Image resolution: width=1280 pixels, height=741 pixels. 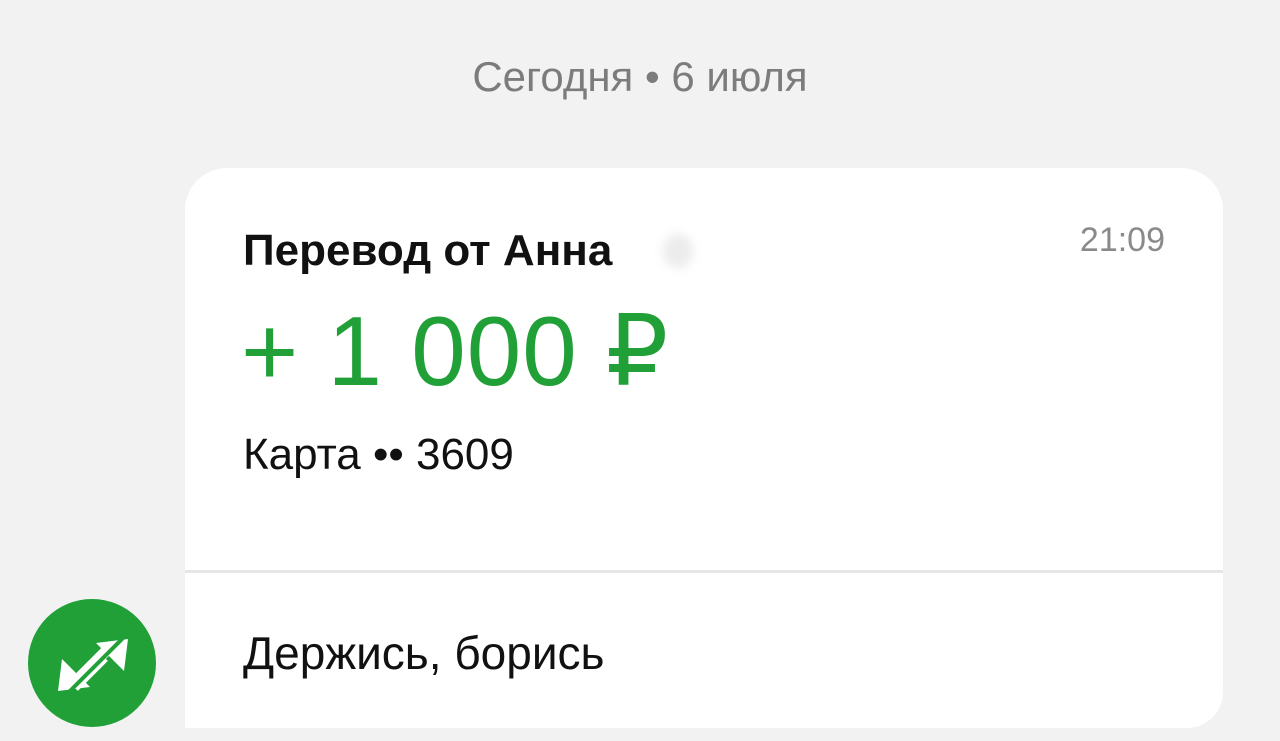 I want to click on transfer-arrows-icon, so click(x=92, y=663).